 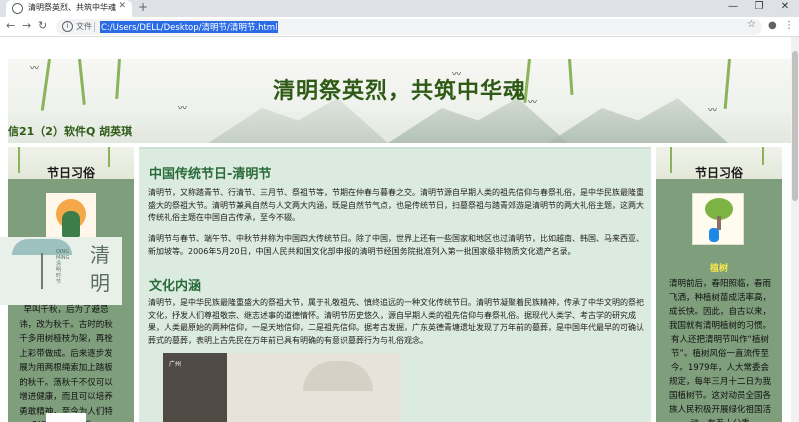 I want to click on right-sidebar-subheading: 植树, so click(x=718, y=269).